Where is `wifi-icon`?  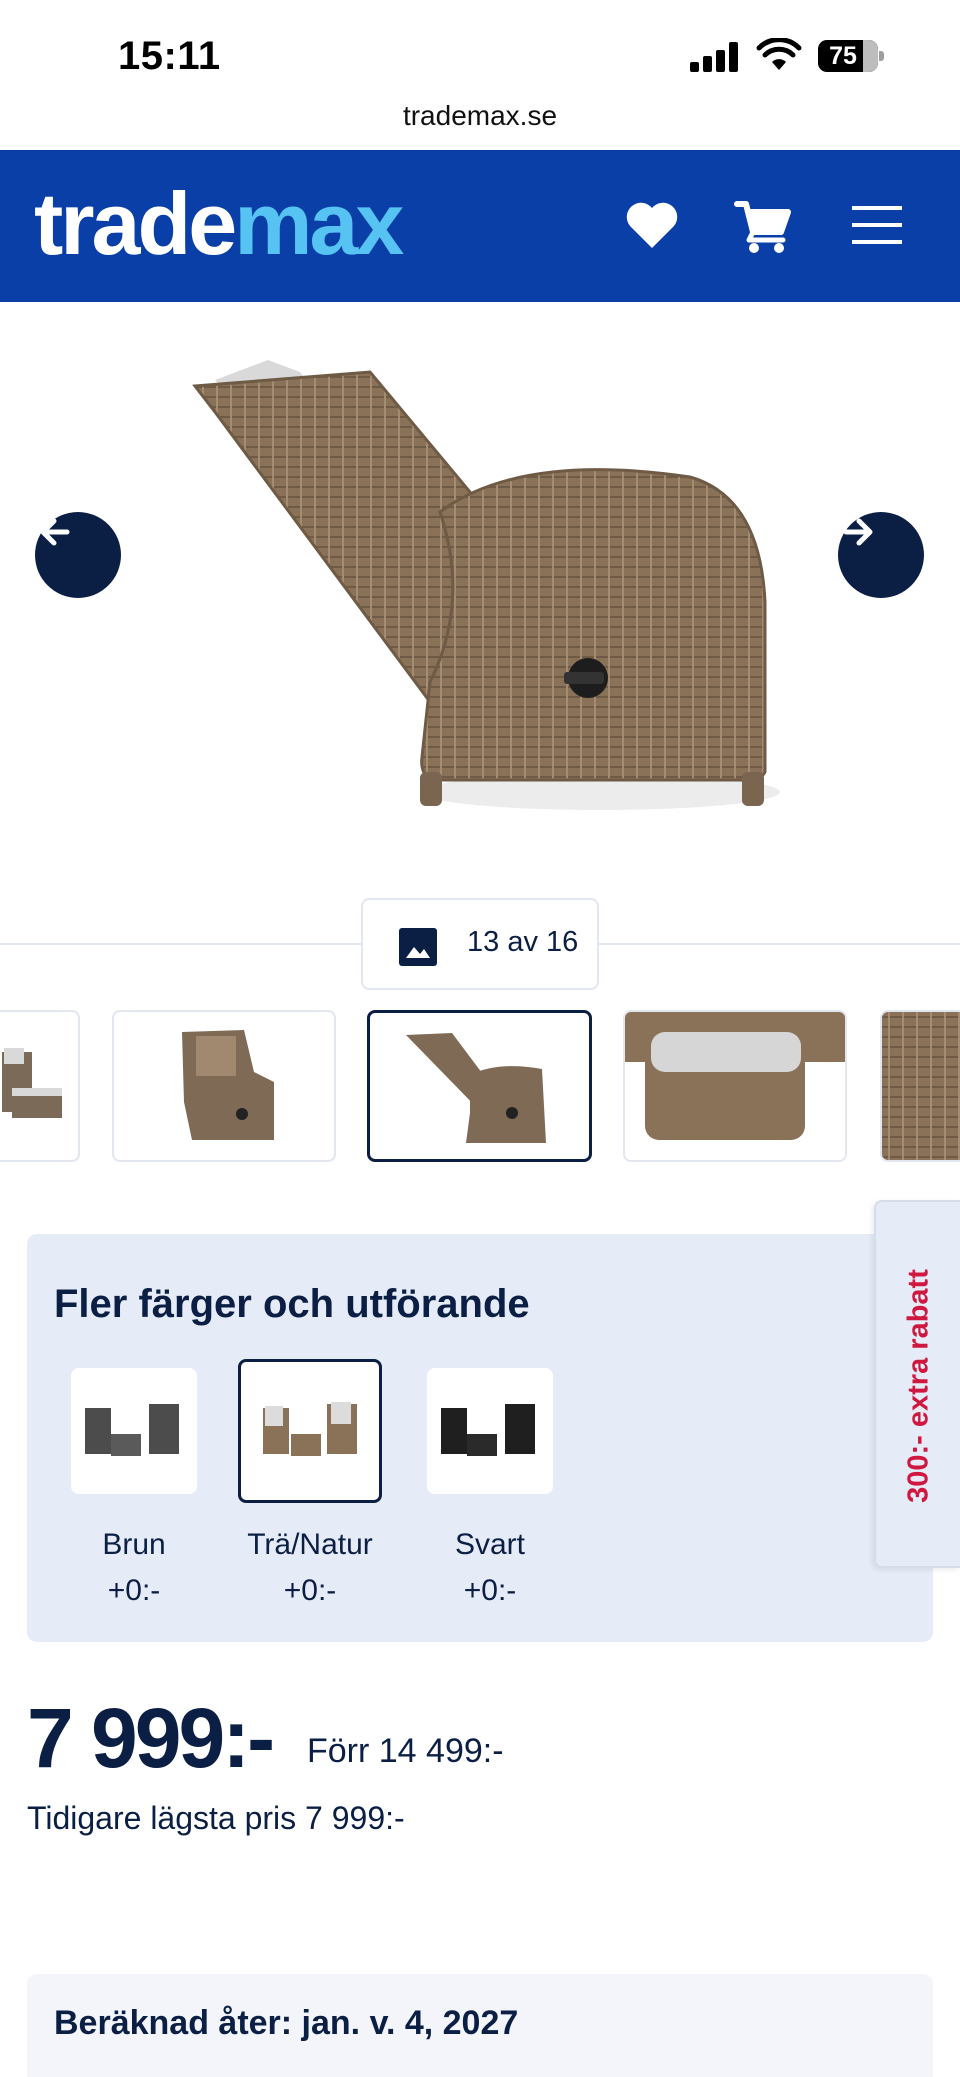 wifi-icon is located at coordinates (779, 54).